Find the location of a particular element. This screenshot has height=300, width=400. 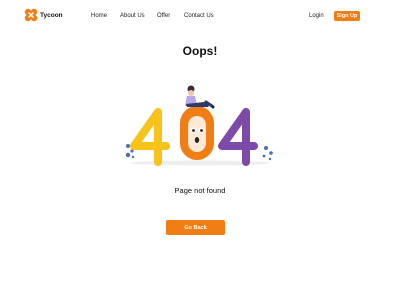

nav-link-about-us: About Us is located at coordinates (132, 16).